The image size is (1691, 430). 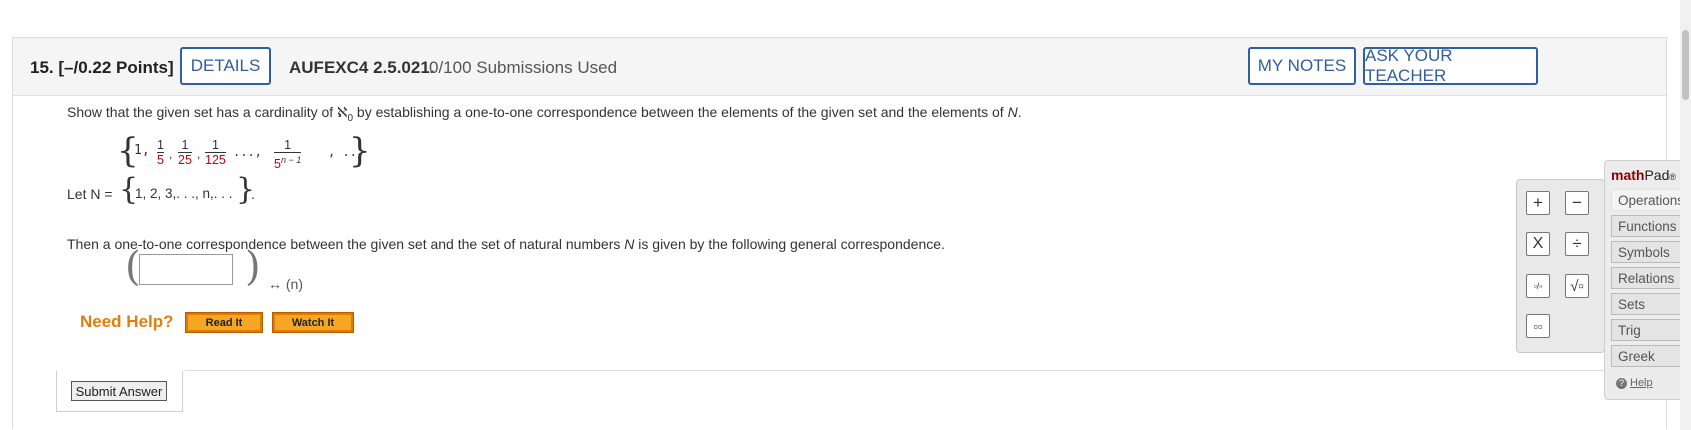 I want to click on submissions-used: 0/100 Submissions Used, so click(x=523, y=67).